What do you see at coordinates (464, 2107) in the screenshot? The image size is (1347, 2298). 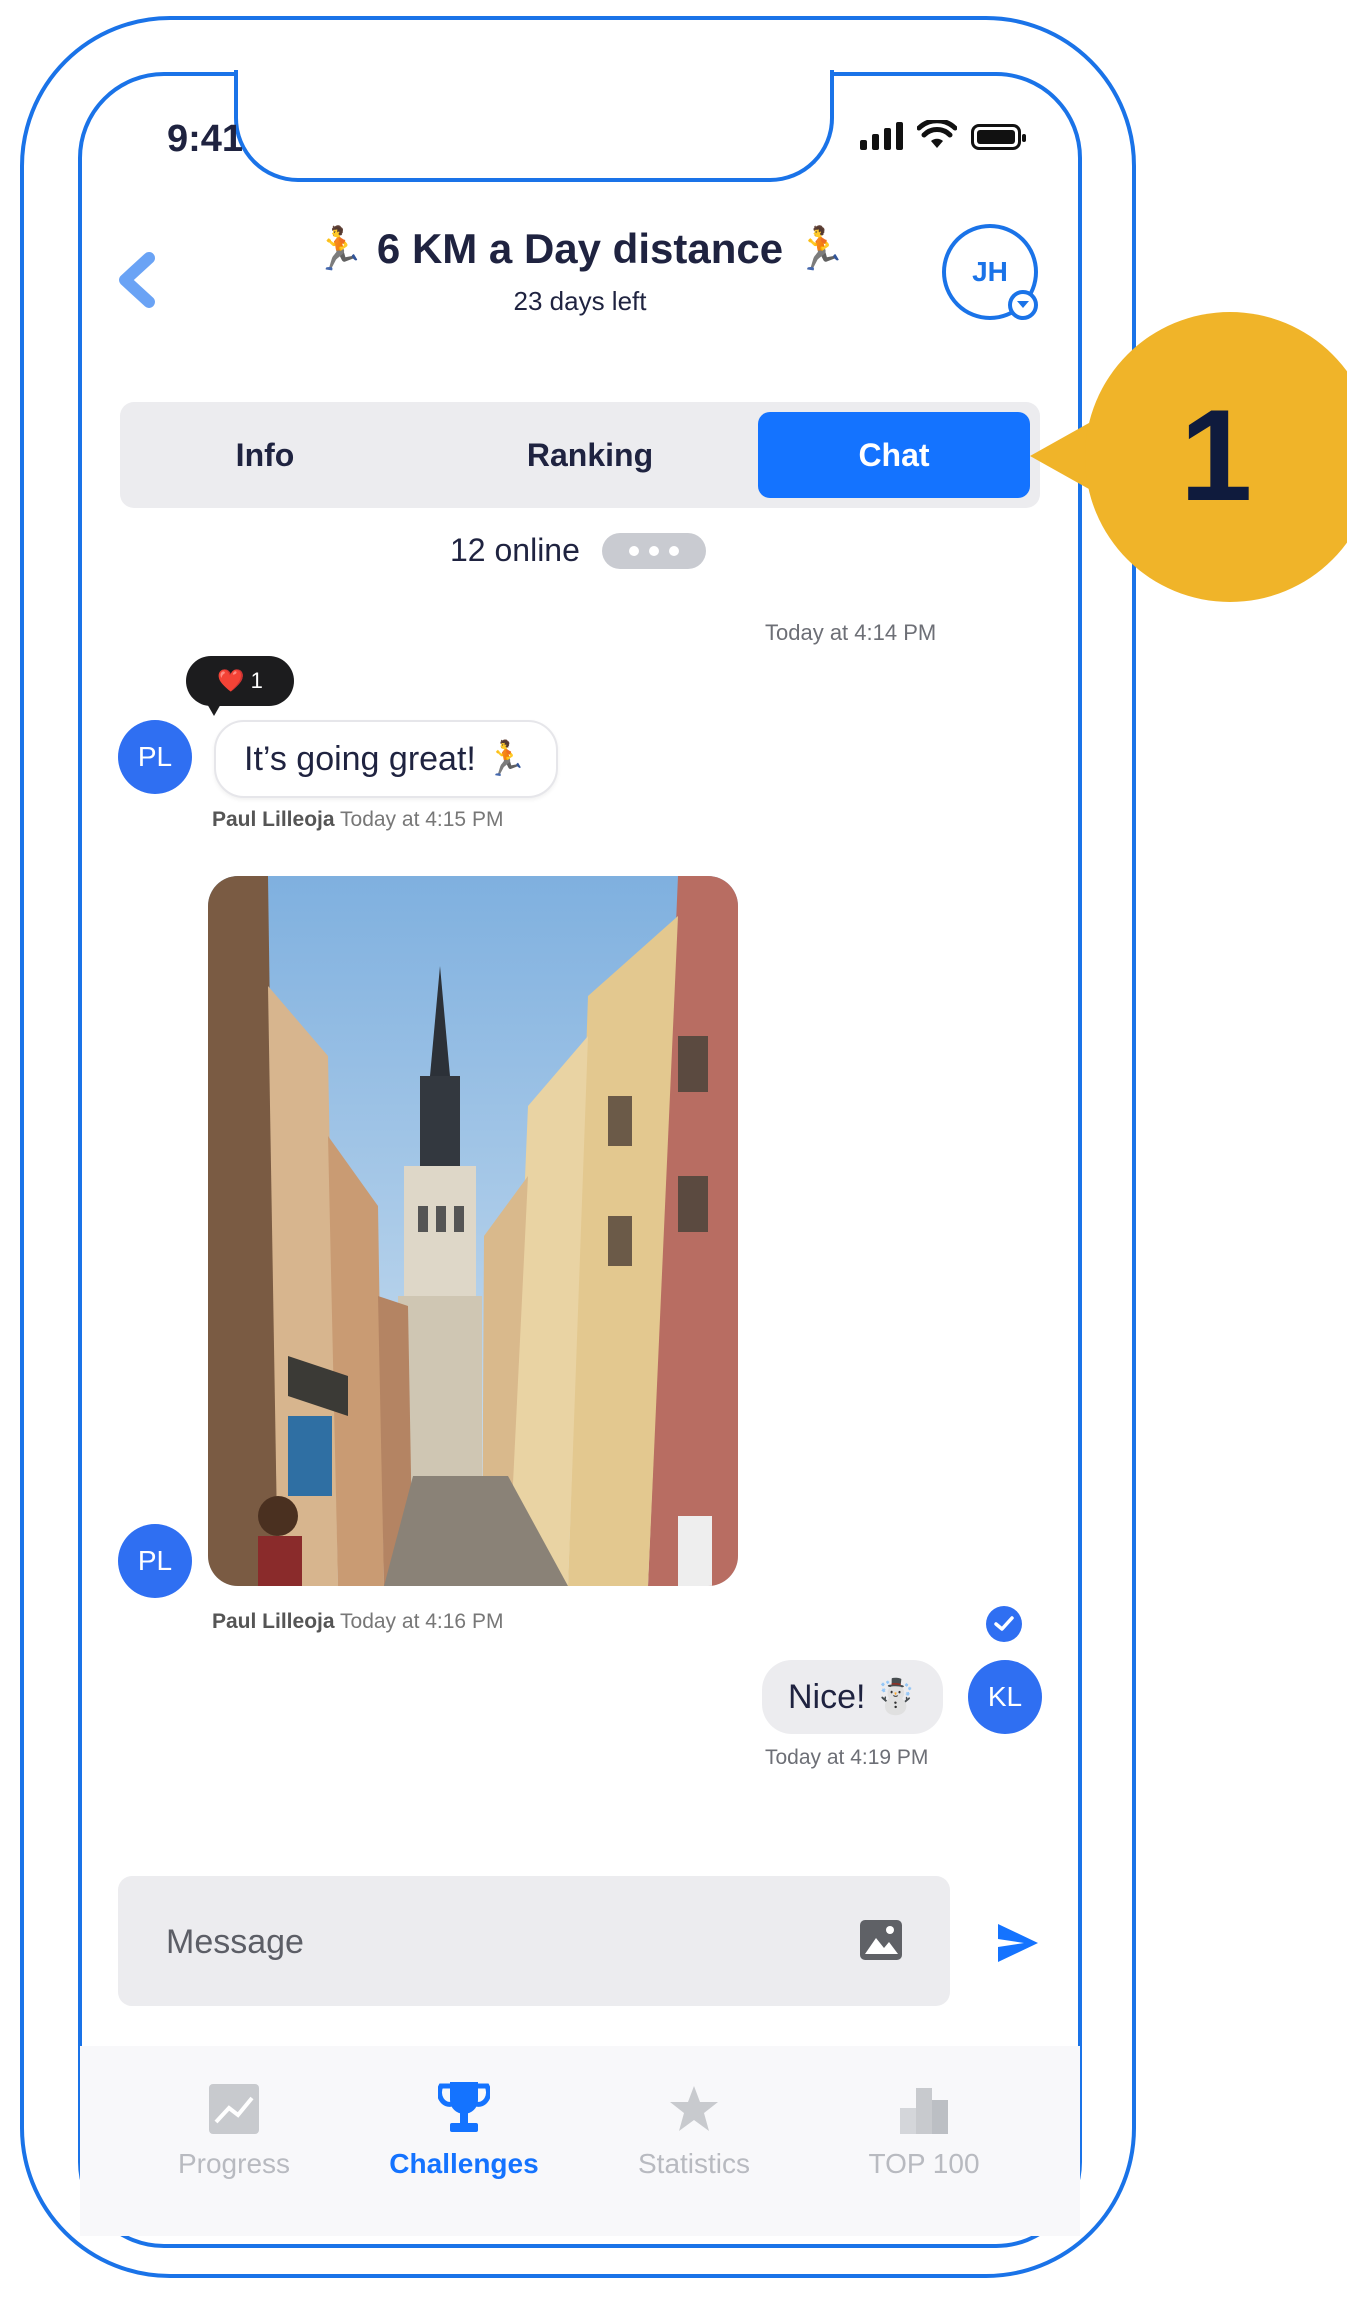 I see `trophy-icon` at bounding box center [464, 2107].